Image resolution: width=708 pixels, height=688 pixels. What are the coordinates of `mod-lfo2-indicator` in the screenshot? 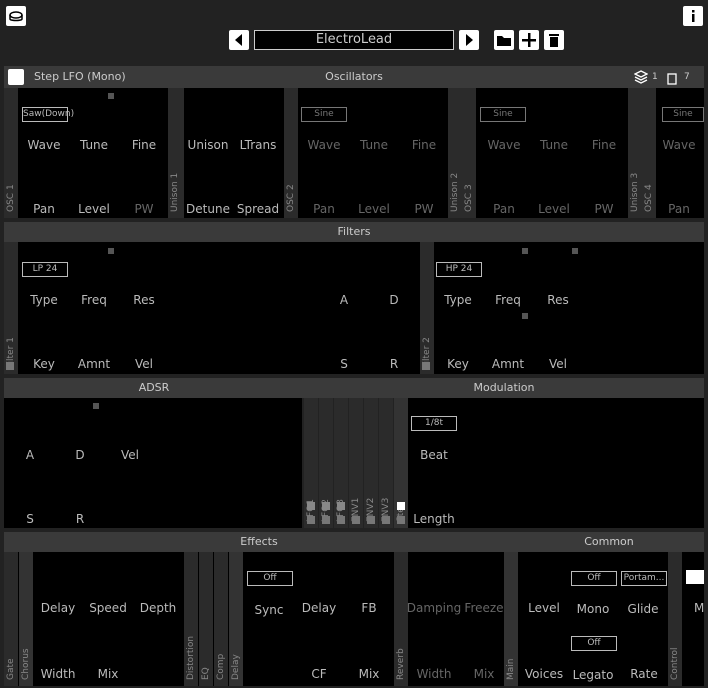 It's located at (326, 506).